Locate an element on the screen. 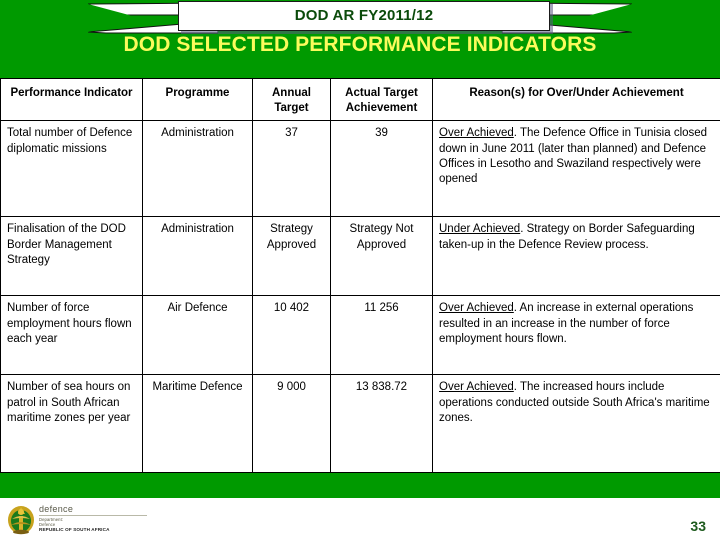 This screenshot has height=540, width=720. column-header-performance-indicator: Performance Indicator is located at coordinates (71, 99).